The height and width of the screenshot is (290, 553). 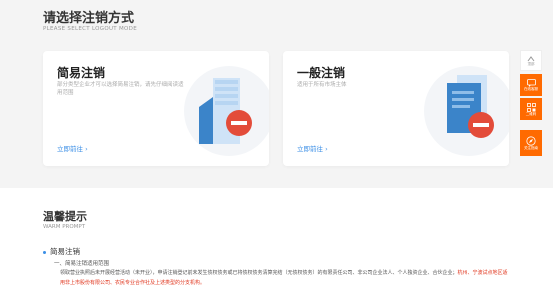 I want to click on toolbar-label: 在线客服, so click(x=531, y=89).